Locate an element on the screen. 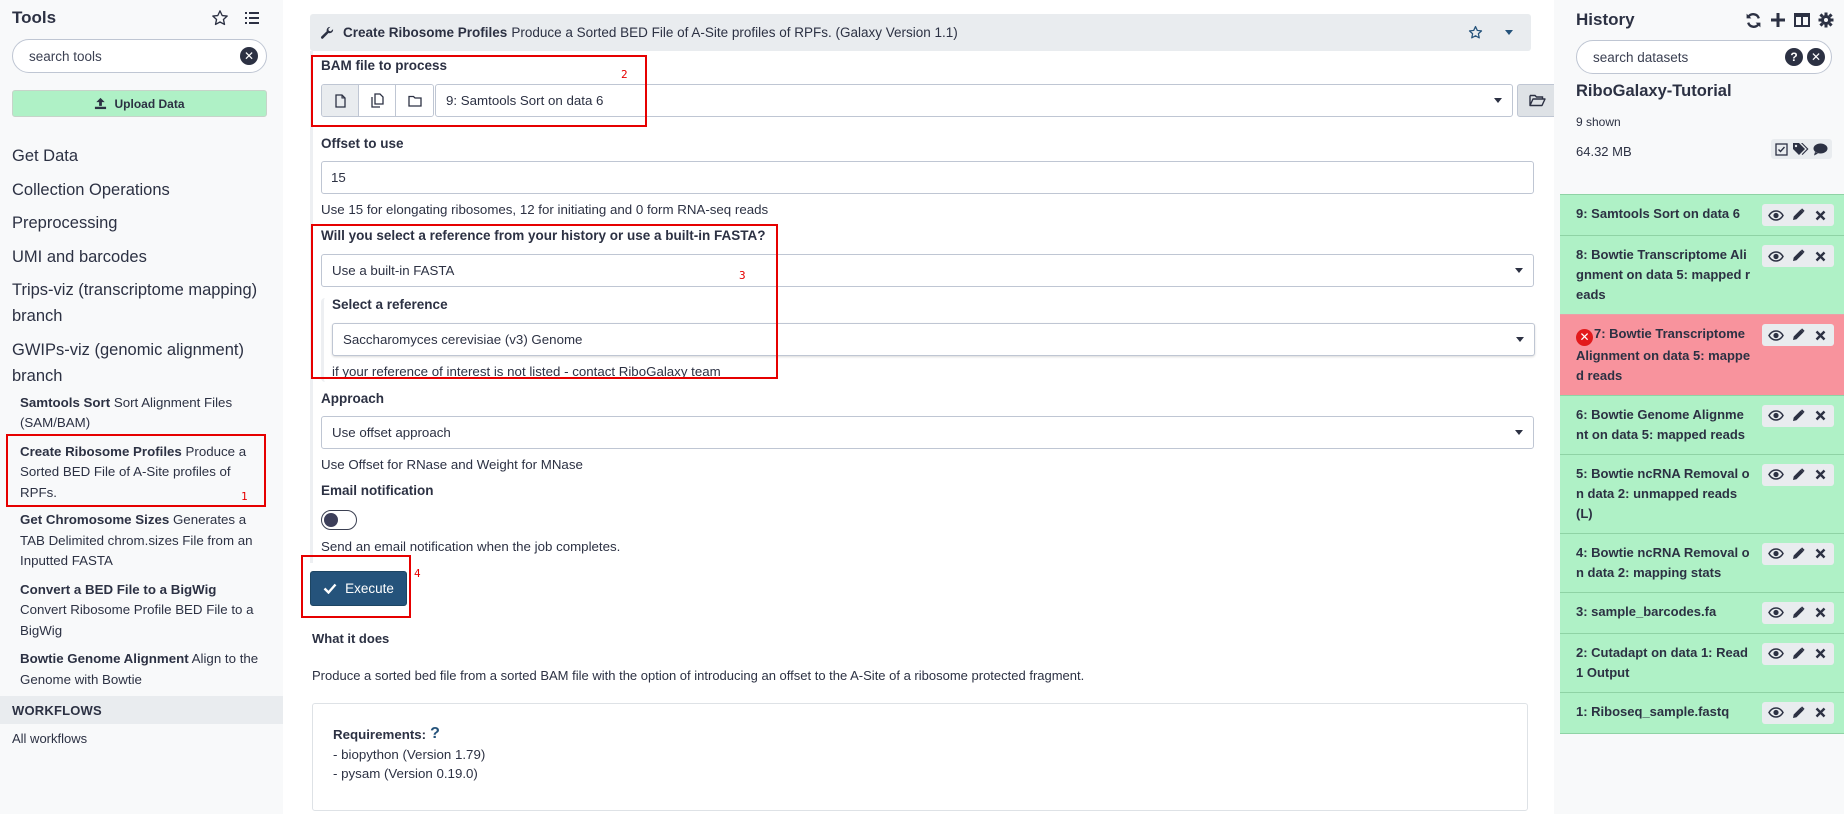 This screenshot has height=814, width=1844. multiple-datasets-button is located at coordinates (377, 100).